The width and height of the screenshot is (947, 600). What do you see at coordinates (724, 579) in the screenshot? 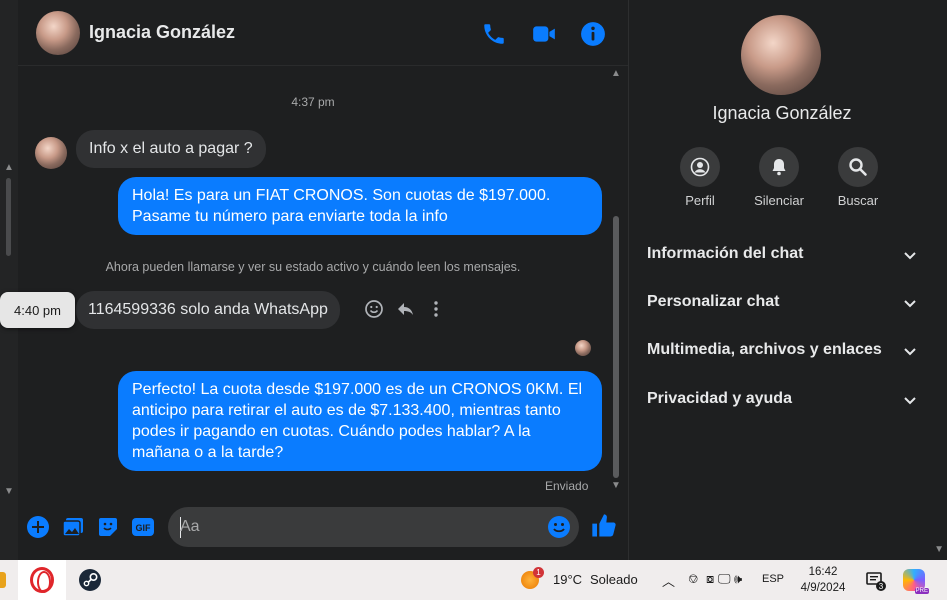
I see `network-icon: 🖵` at bounding box center [724, 579].